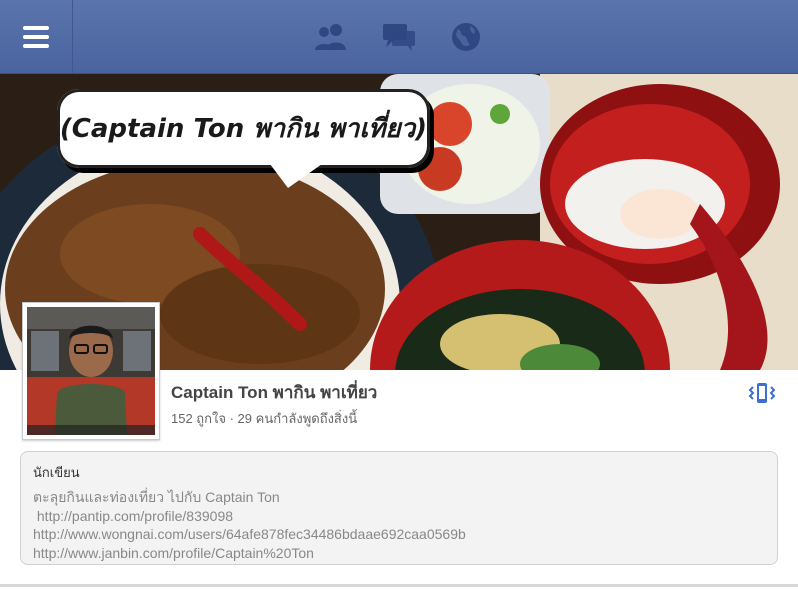 Image resolution: width=798 pixels, height=590 pixels. Describe the element at coordinates (467, 37) in the screenshot. I see `notifications-globe-icon` at that location.